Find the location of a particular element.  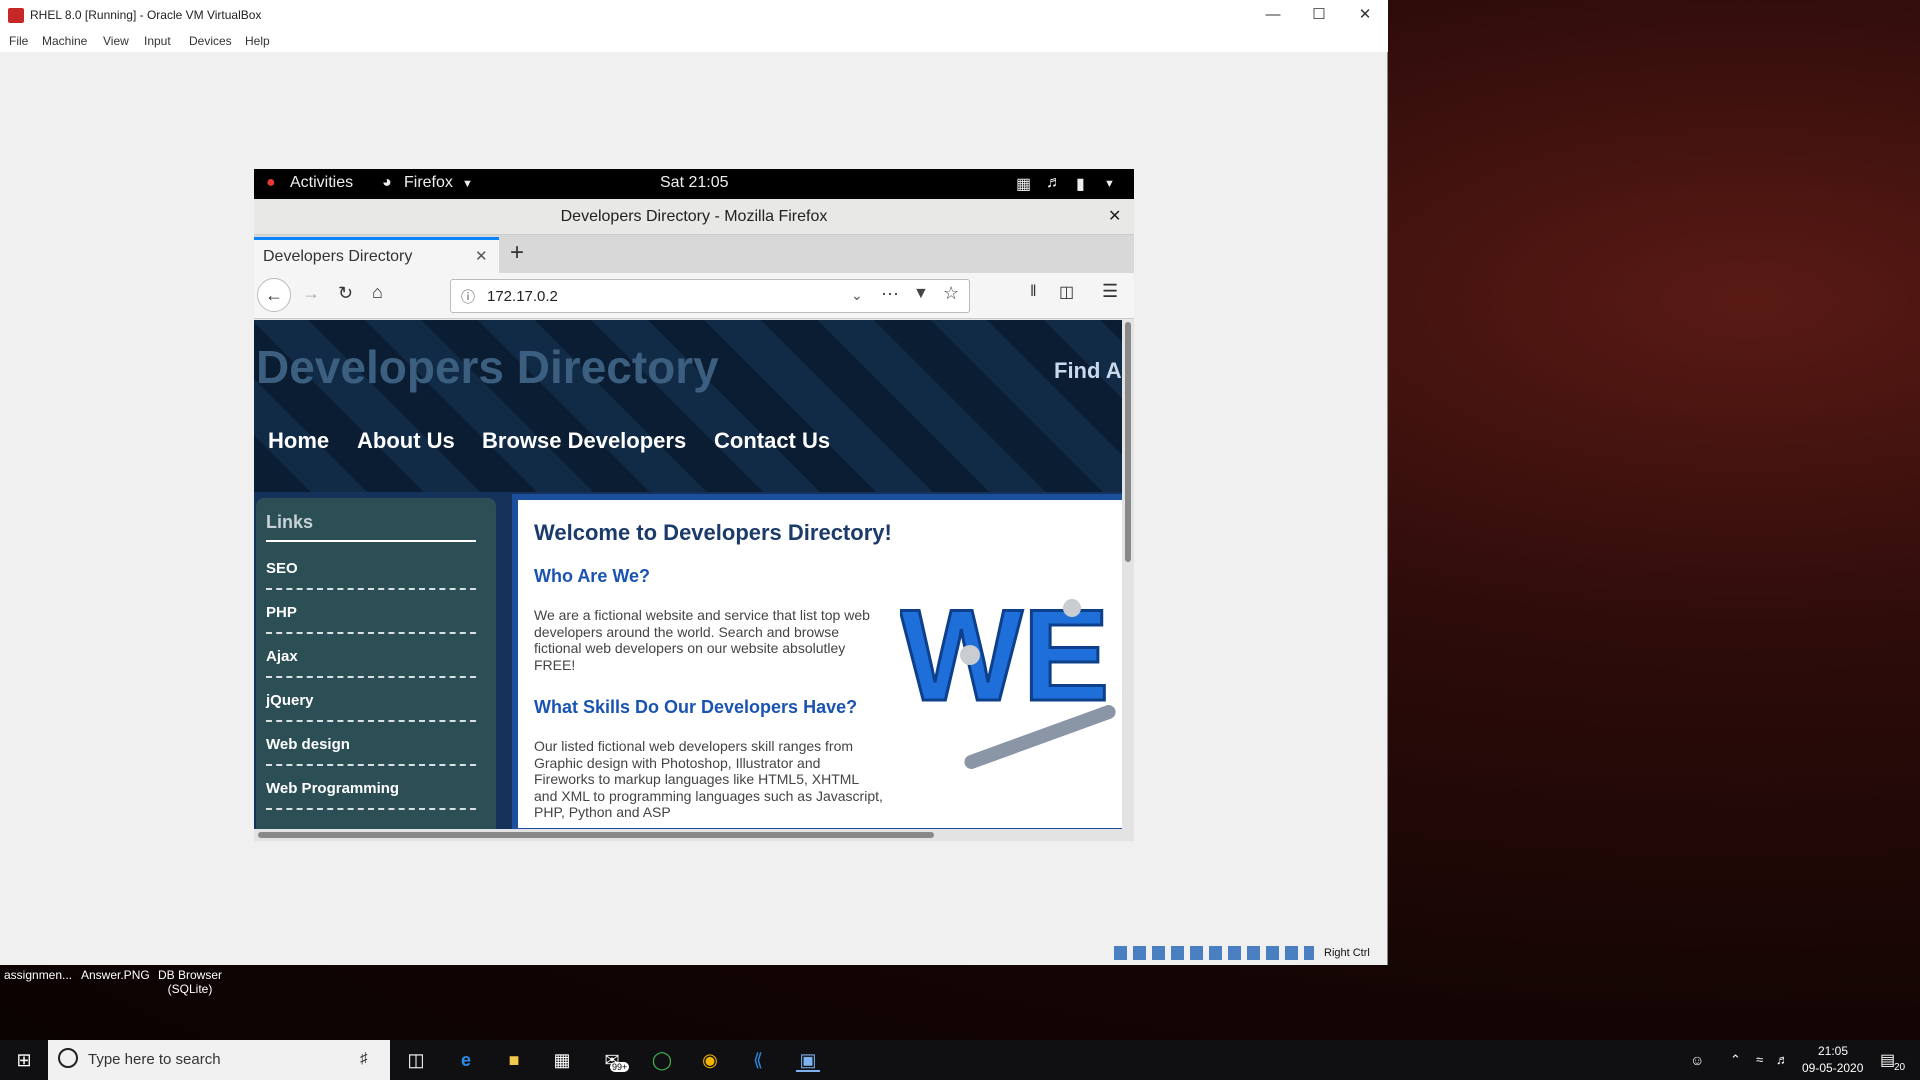

vertical-scrollbar is located at coordinates (1128, 574).